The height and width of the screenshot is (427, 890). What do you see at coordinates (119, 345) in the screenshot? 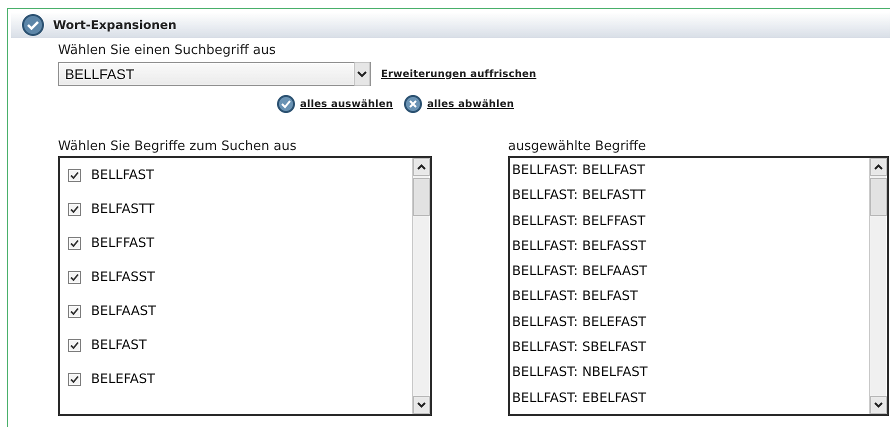
I see `term-label: BELFAST` at bounding box center [119, 345].